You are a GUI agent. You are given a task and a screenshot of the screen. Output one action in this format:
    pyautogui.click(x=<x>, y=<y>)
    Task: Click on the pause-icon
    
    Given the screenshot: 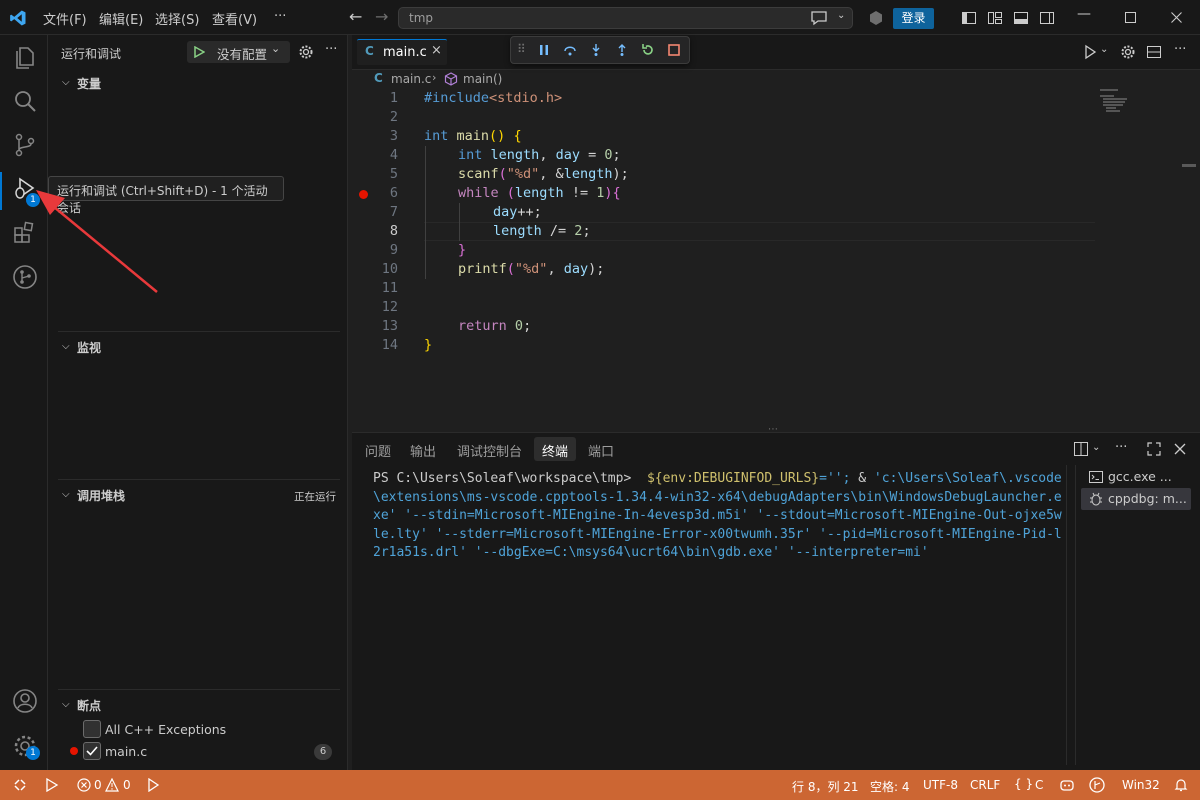 What is the action you would take?
    pyautogui.click(x=544, y=50)
    